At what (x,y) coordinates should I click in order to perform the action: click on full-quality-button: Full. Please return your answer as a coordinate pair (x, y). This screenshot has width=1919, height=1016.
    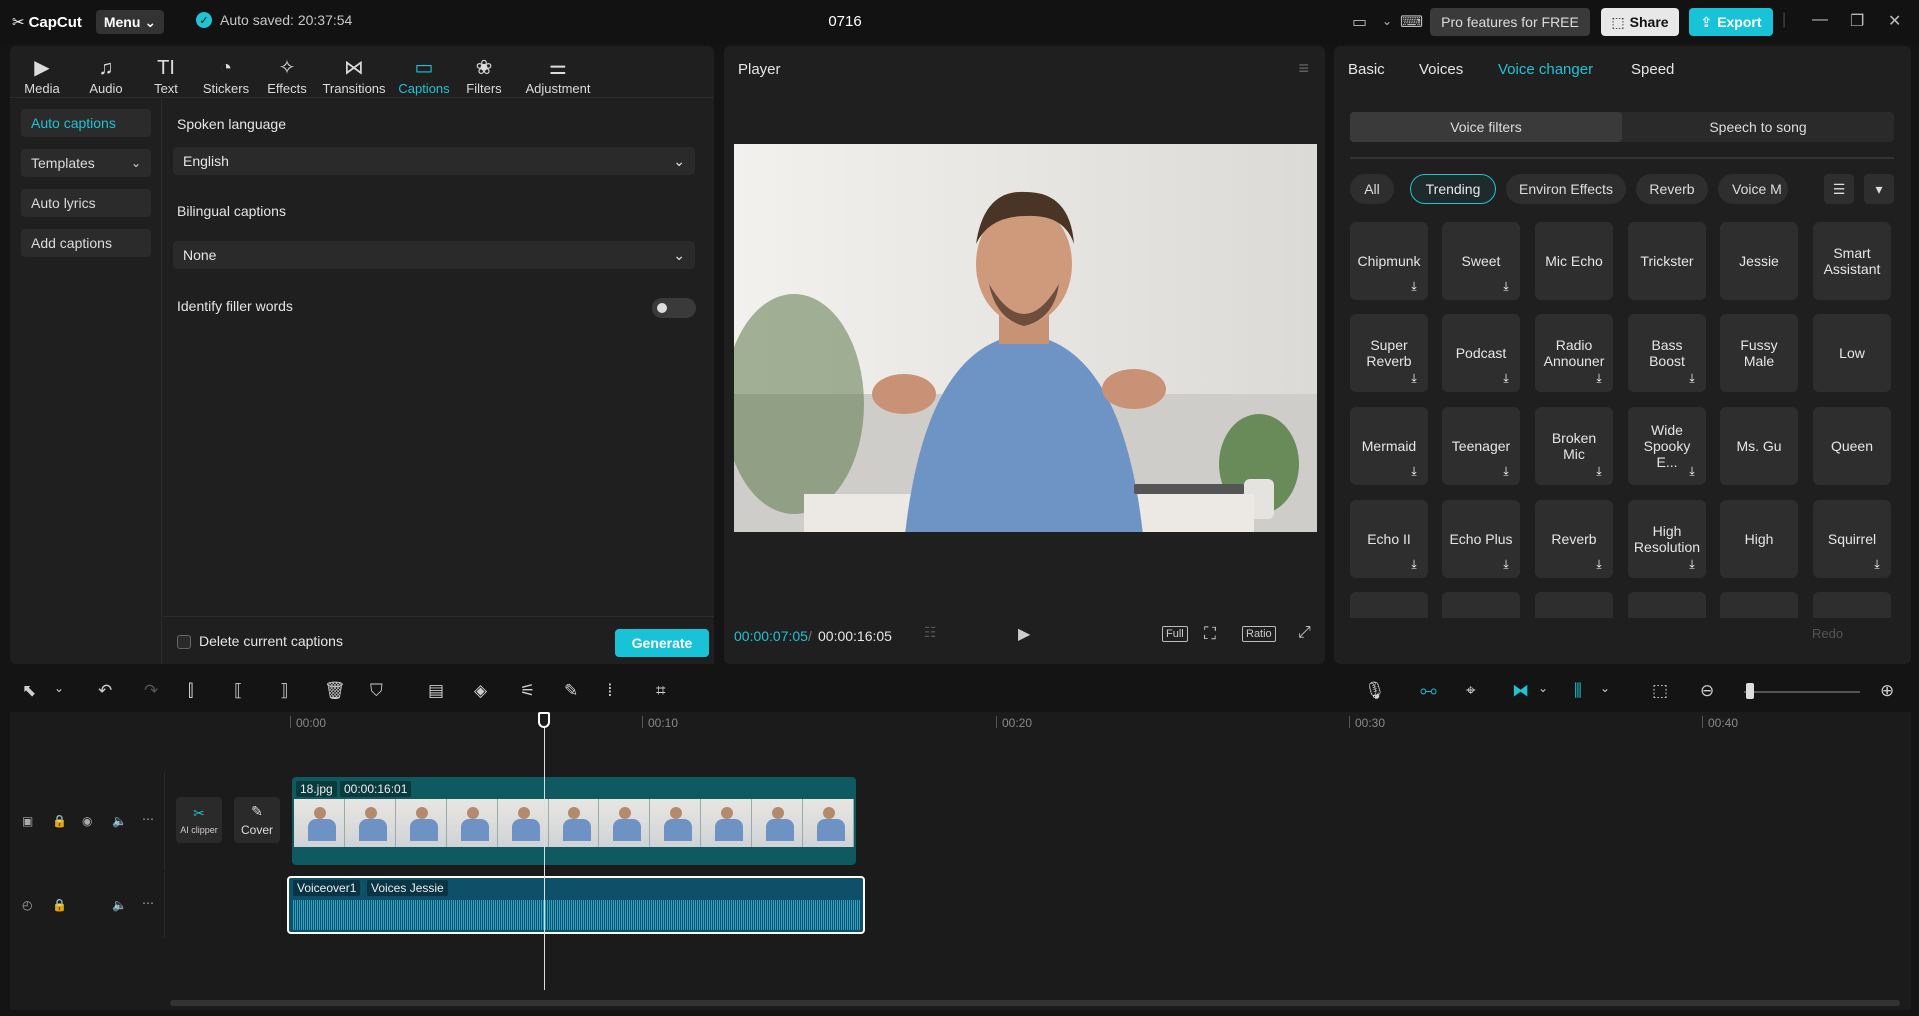
    Looking at the image, I should click on (1175, 634).